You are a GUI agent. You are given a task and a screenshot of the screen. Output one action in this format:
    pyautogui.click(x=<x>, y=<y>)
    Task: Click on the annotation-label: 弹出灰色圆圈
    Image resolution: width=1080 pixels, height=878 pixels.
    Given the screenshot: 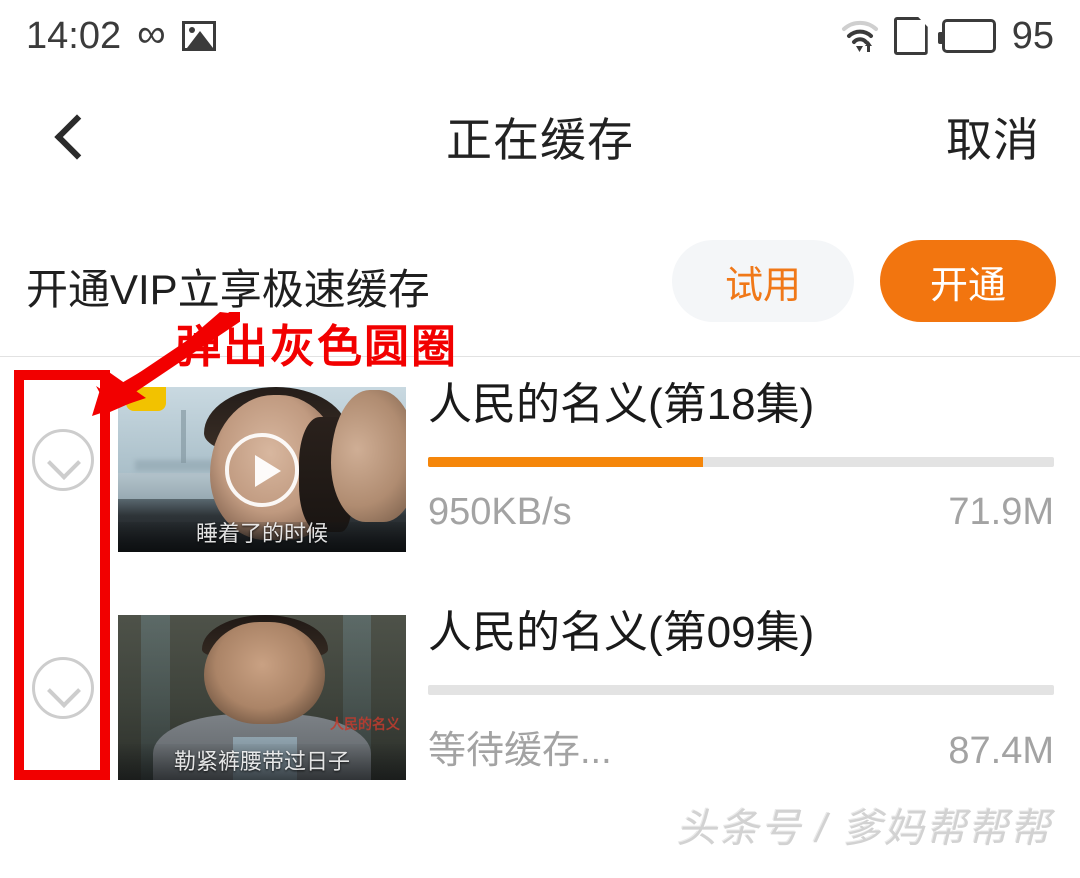 What is the action you would take?
    pyautogui.click(x=317, y=346)
    